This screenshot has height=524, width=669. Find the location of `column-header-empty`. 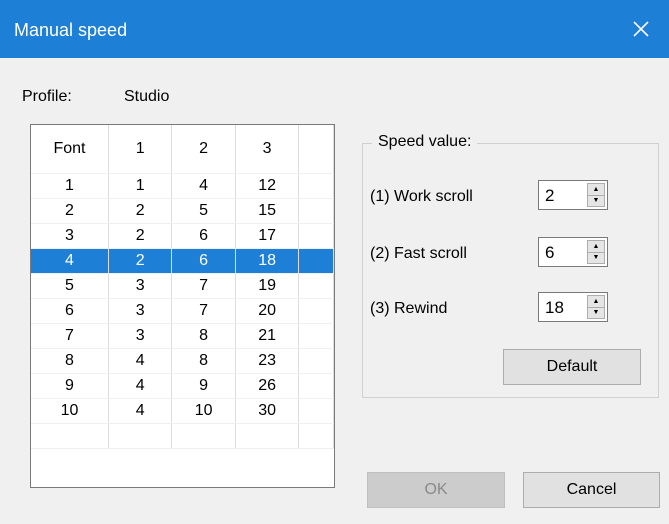

column-header-empty is located at coordinates (316, 149).